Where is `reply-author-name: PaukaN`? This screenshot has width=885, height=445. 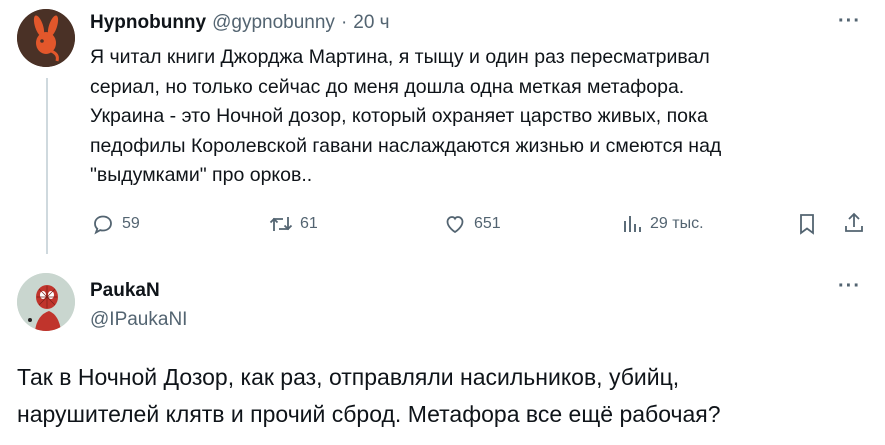
reply-author-name: PaukaN is located at coordinates (125, 291).